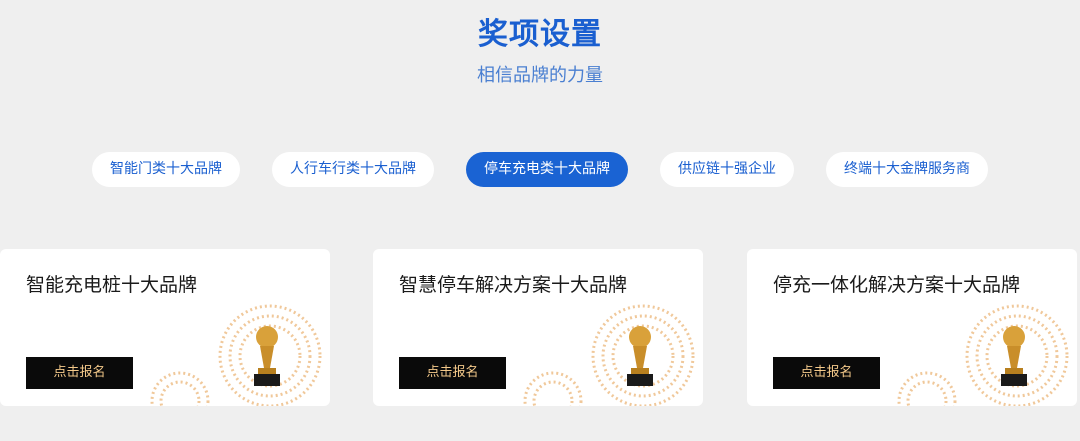  What do you see at coordinates (540, 34) in the screenshot?
I see `page-title: 奖项设置` at bounding box center [540, 34].